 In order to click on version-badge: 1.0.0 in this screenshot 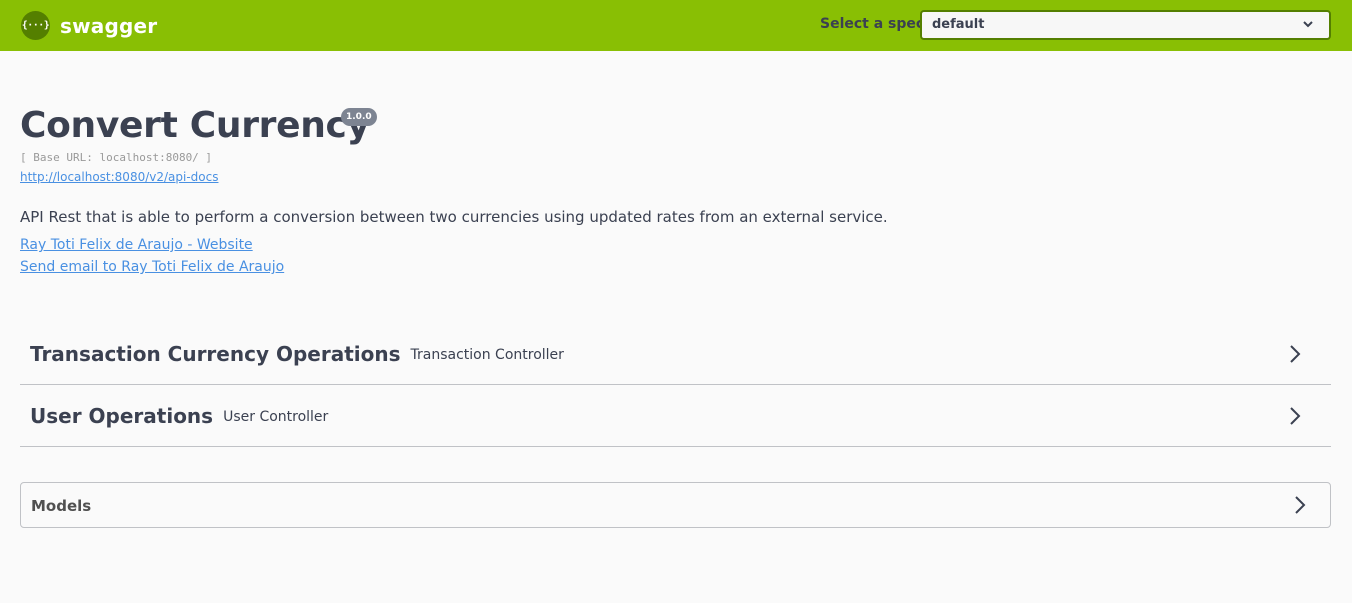, I will do `click(359, 117)`.